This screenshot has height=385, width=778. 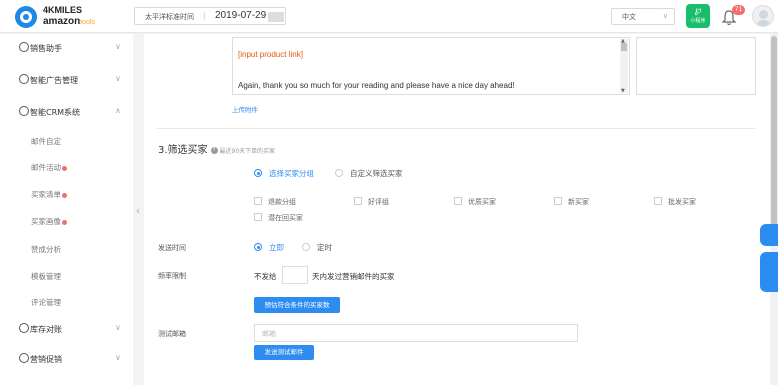 I want to click on promo-icon, so click(x=24, y=358).